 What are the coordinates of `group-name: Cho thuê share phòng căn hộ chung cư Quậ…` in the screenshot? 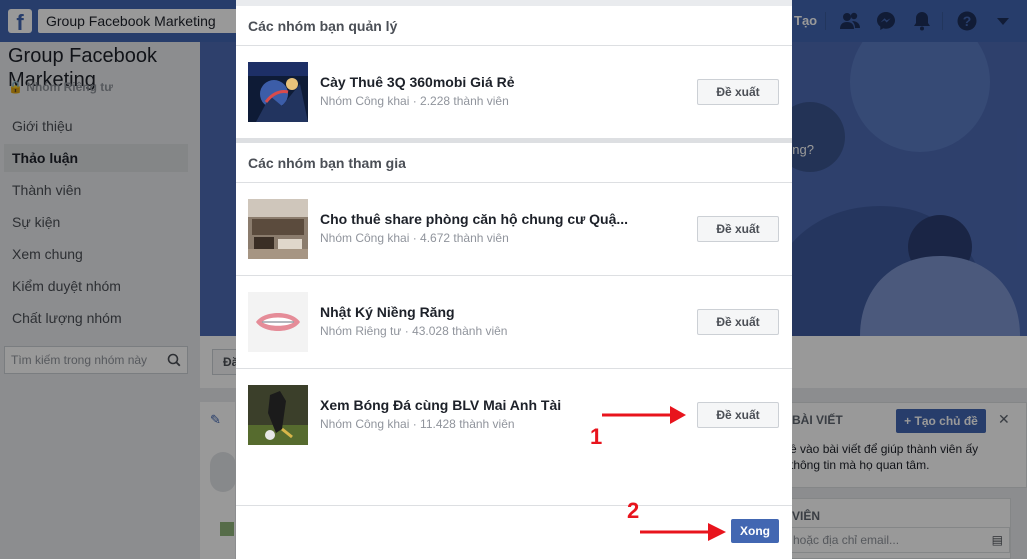 It's located at (474, 219).